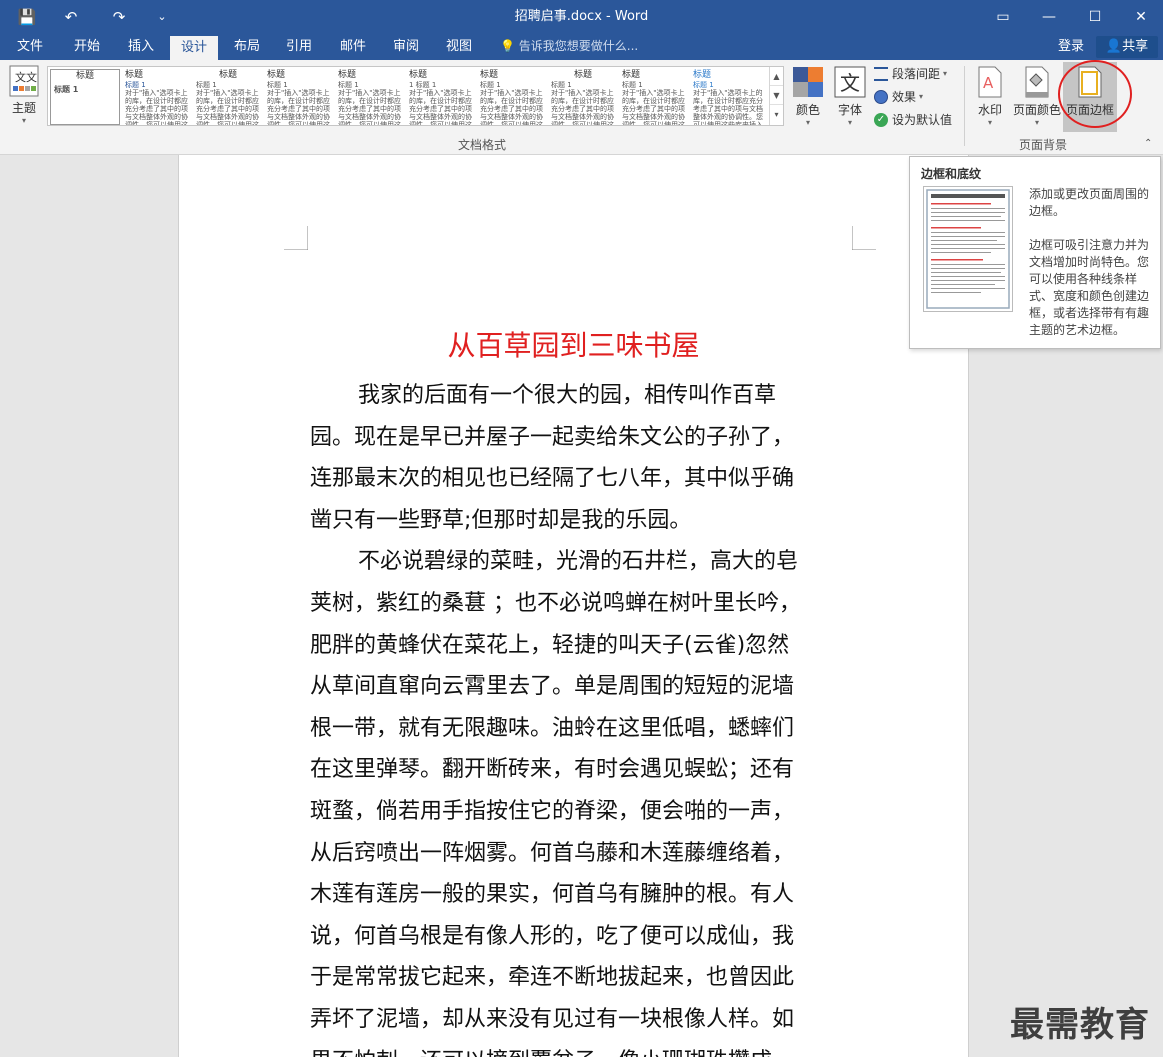 This screenshot has height=1057, width=1163. Describe the element at coordinates (87, 46) in the screenshot. I see `tab-home: 开始` at that location.